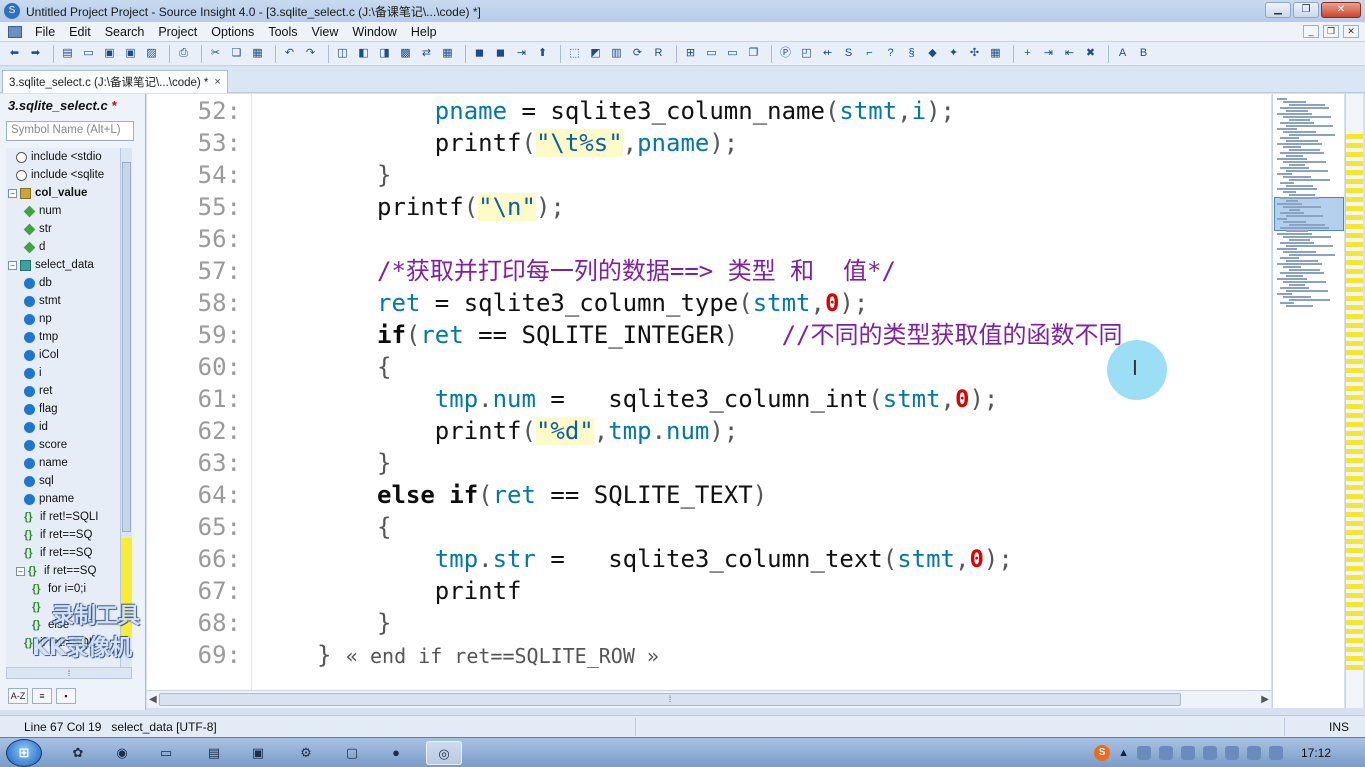  Describe the element at coordinates (45, 32) in the screenshot. I see `menu-file: File` at that location.